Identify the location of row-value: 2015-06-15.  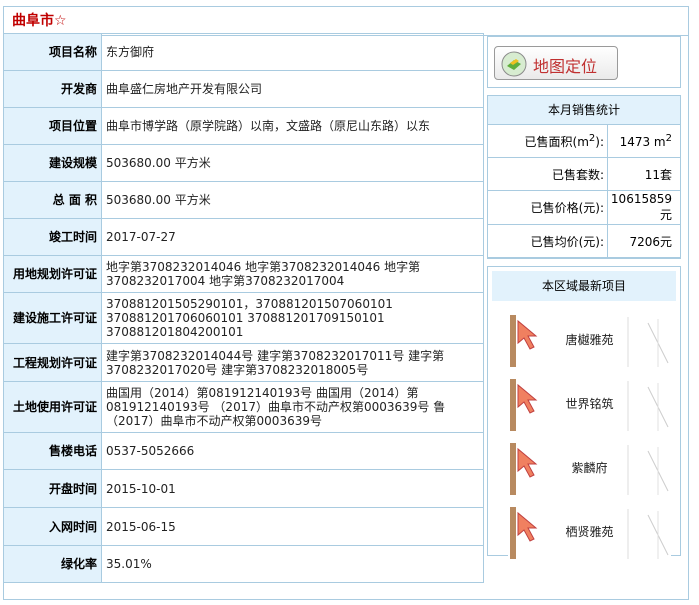
(292, 526).